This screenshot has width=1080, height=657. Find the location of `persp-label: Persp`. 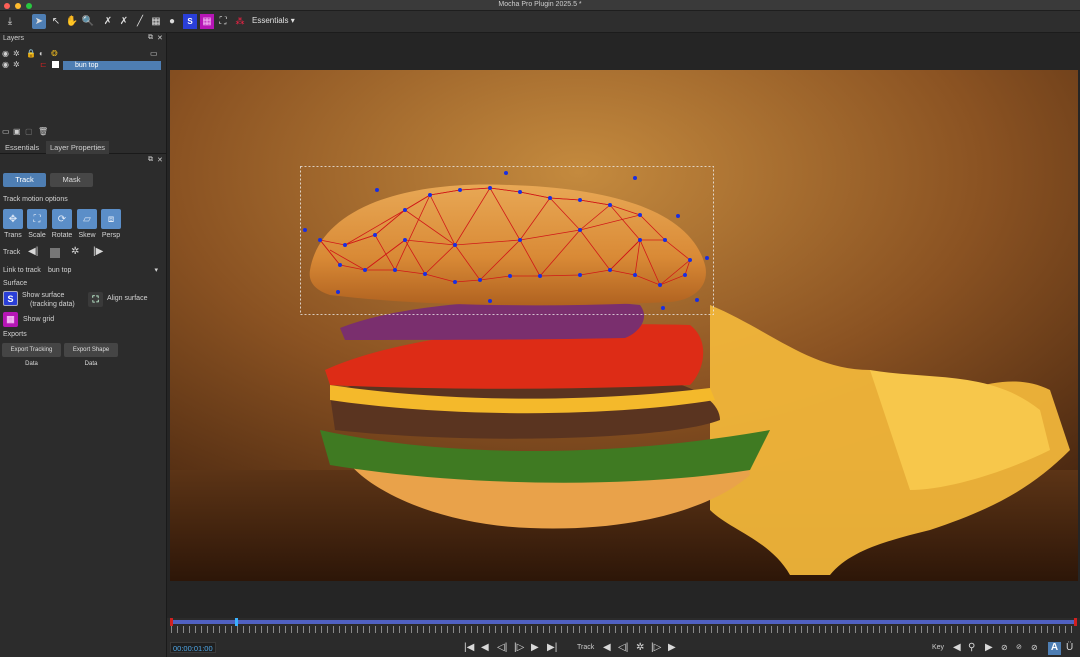

persp-label: Persp is located at coordinates (111, 235).